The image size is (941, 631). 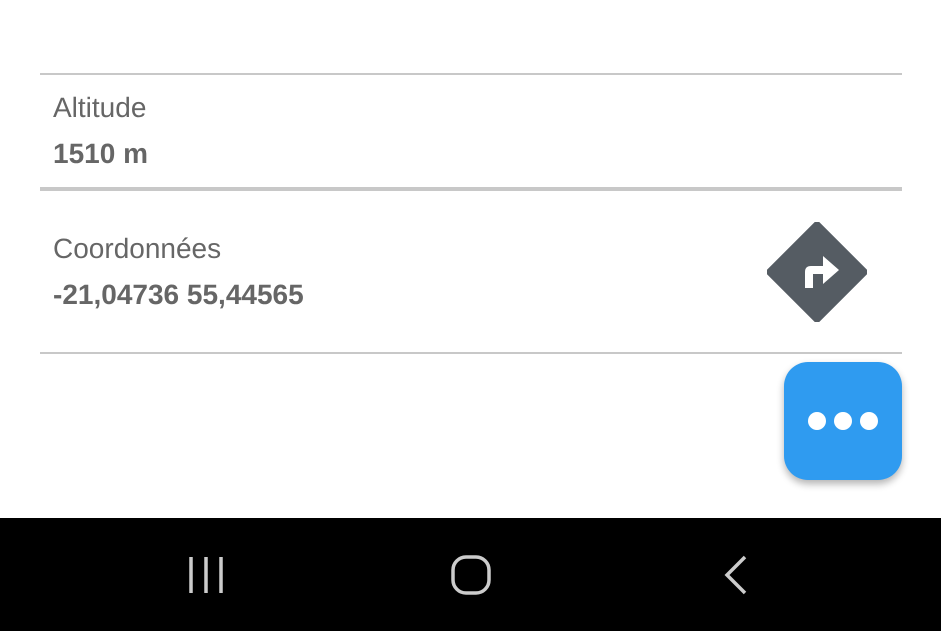 I want to click on back-icon, so click(x=736, y=574).